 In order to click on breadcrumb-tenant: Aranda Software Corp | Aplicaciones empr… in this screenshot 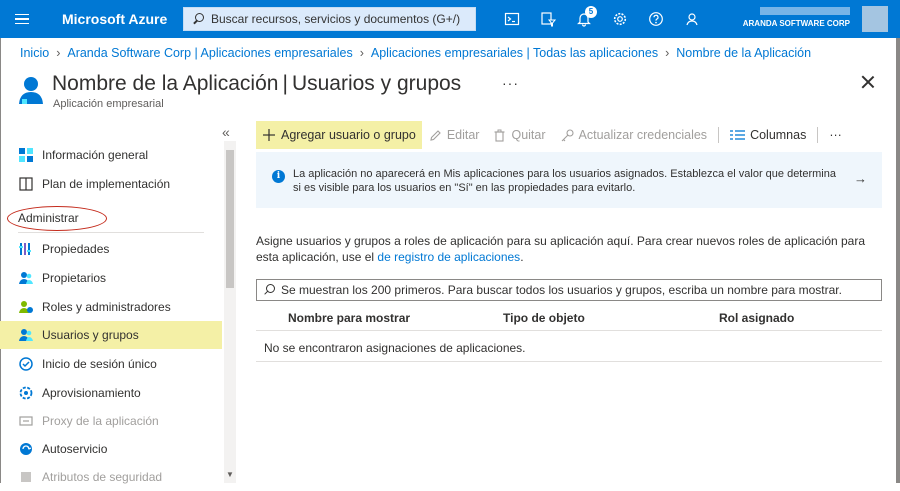, I will do `click(209, 53)`.